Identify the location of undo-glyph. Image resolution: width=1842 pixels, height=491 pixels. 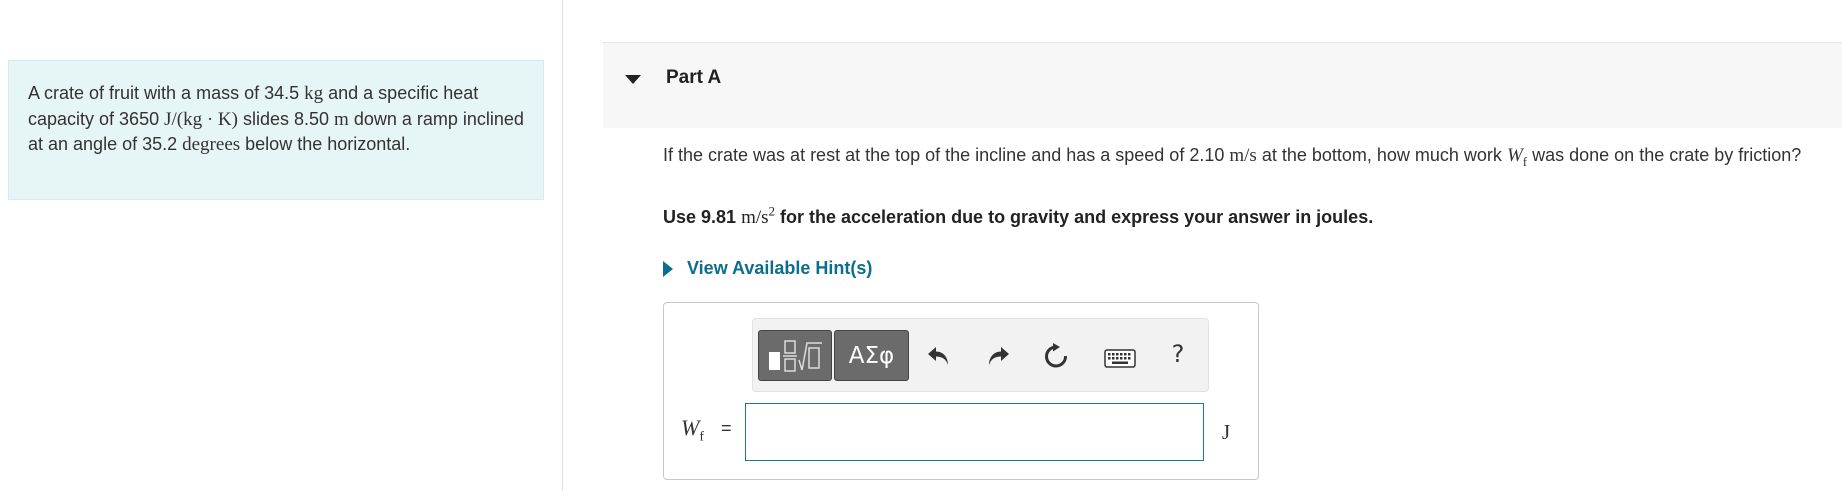
(938, 356).